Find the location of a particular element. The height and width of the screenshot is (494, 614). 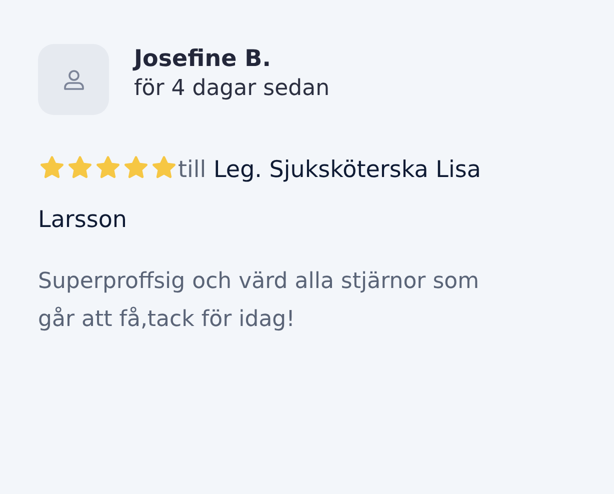

author-name: Josefine B. is located at coordinates (203, 59).